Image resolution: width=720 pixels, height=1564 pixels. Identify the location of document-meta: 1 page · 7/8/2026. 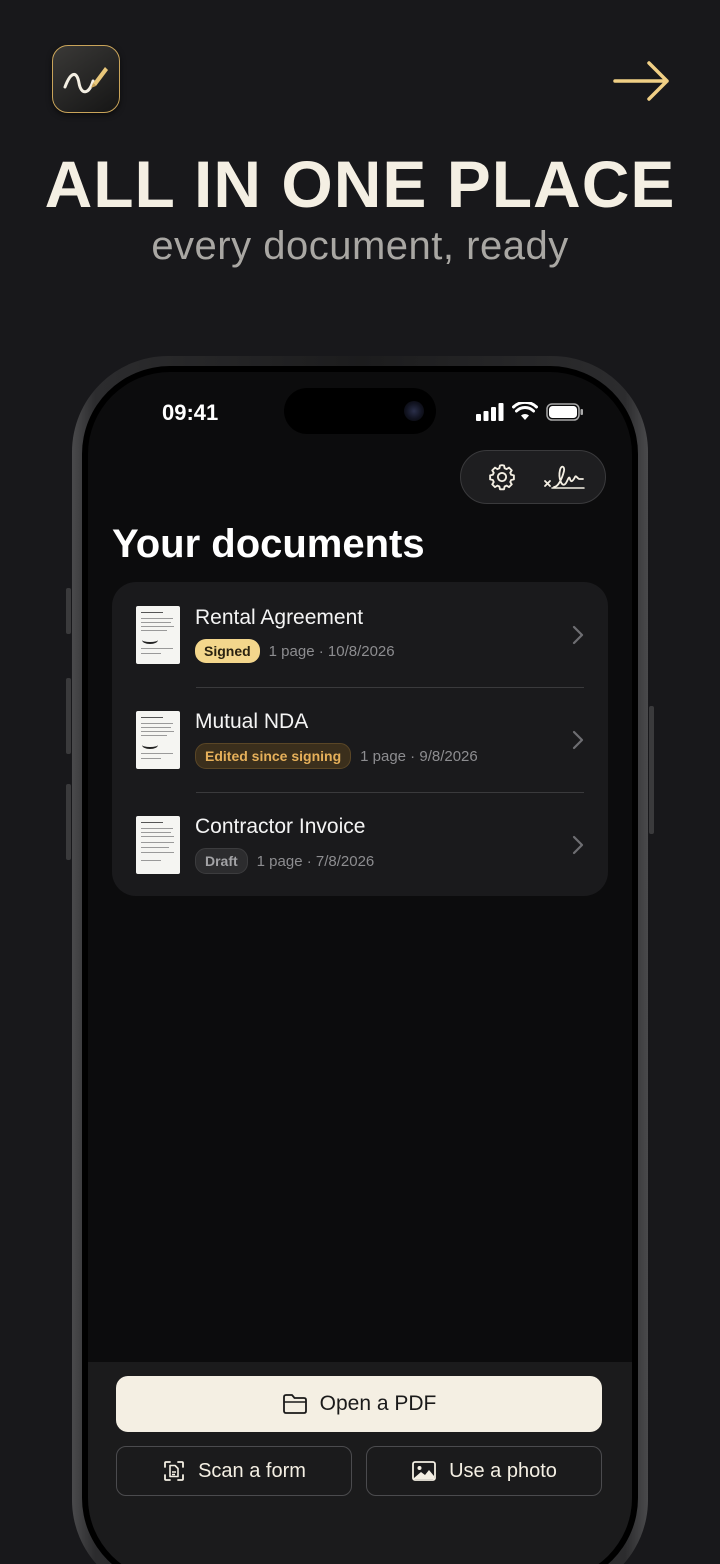
(315, 861).